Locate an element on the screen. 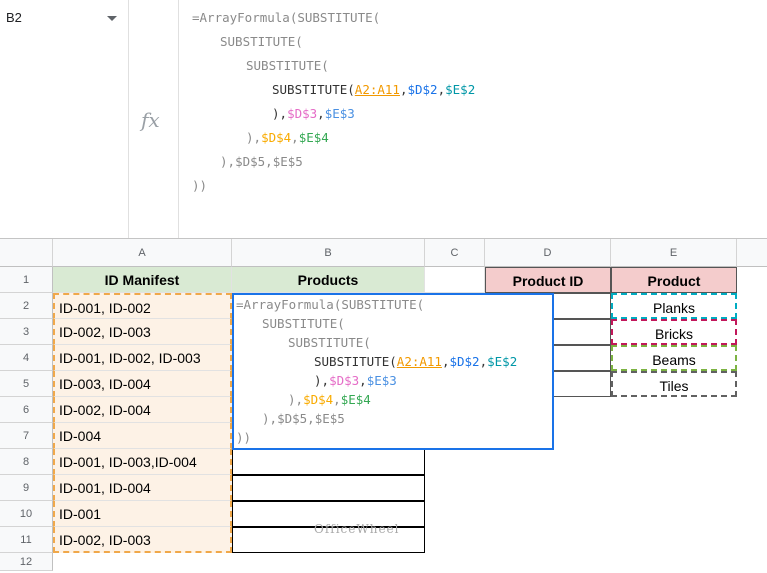 Image resolution: width=767 pixels, height=573 pixels. row-header: 11 is located at coordinates (26, 540).